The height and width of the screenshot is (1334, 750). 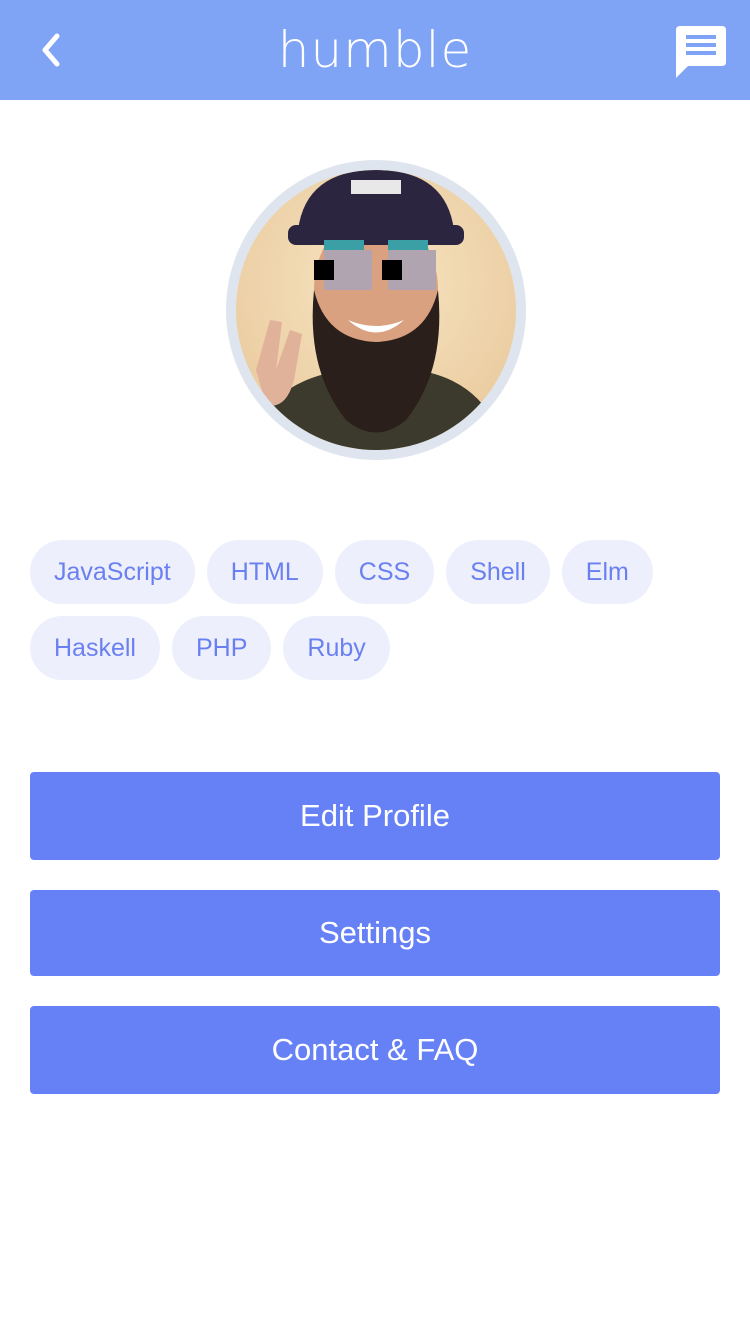 I want to click on app-header: humble, so click(x=375, y=50).